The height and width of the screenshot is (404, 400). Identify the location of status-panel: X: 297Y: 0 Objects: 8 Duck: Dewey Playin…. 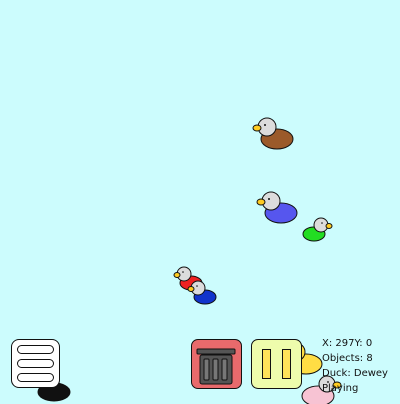
(361, 366).